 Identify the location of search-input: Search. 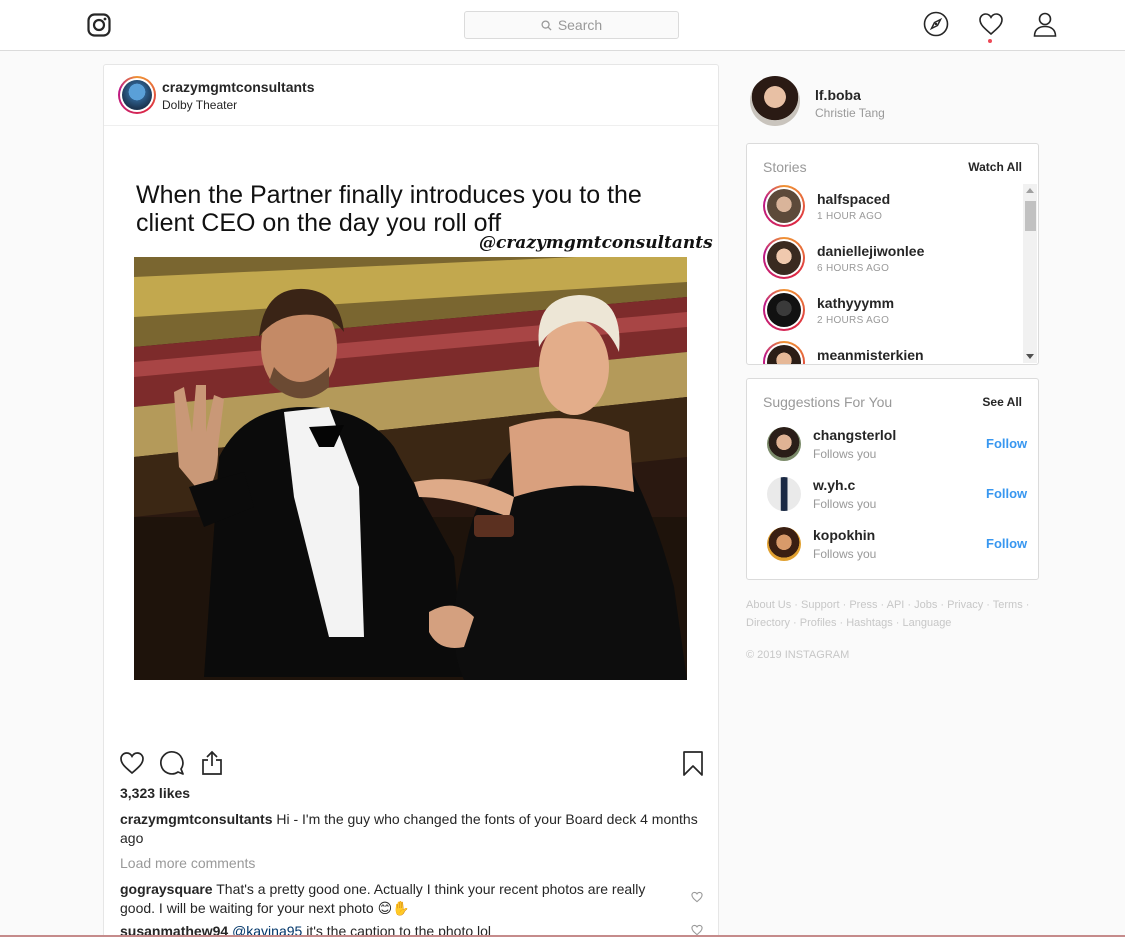
(571, 25).